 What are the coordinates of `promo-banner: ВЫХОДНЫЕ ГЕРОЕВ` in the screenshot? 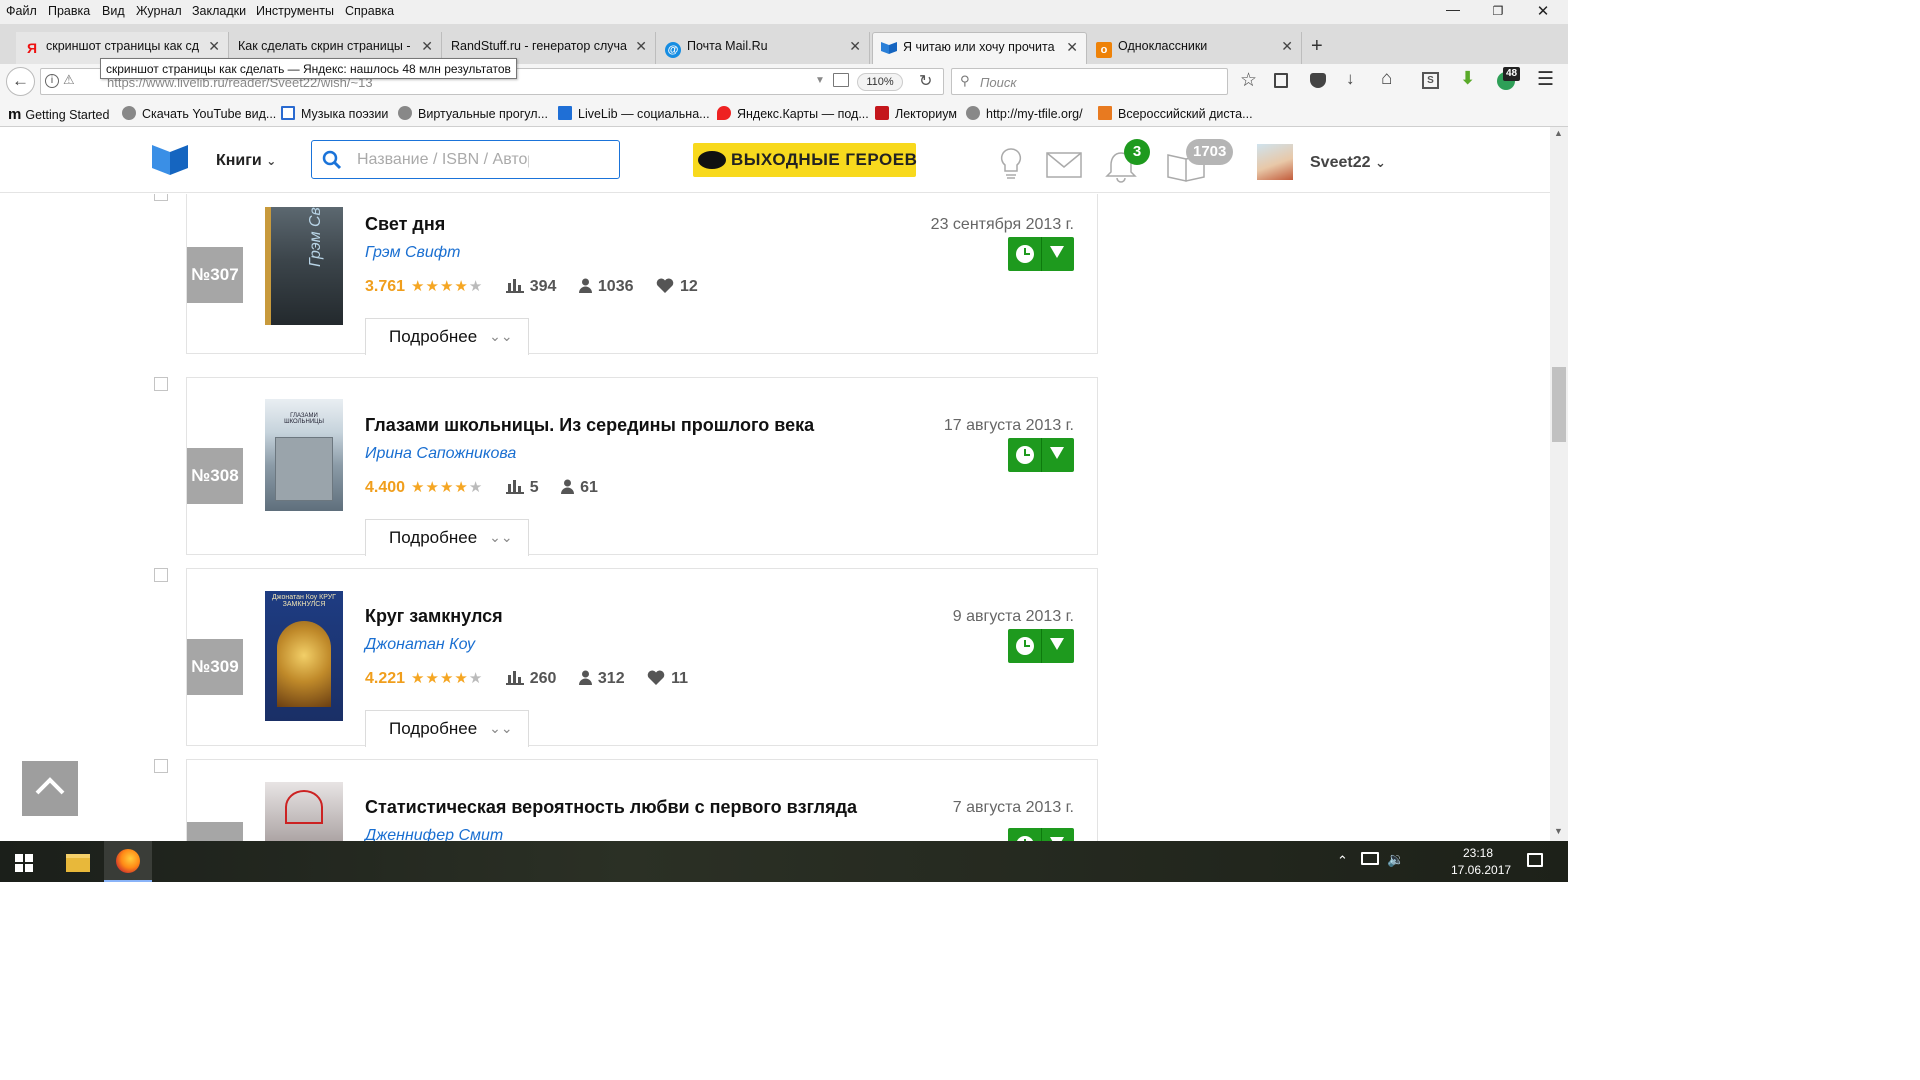 It's located at (805, 160).